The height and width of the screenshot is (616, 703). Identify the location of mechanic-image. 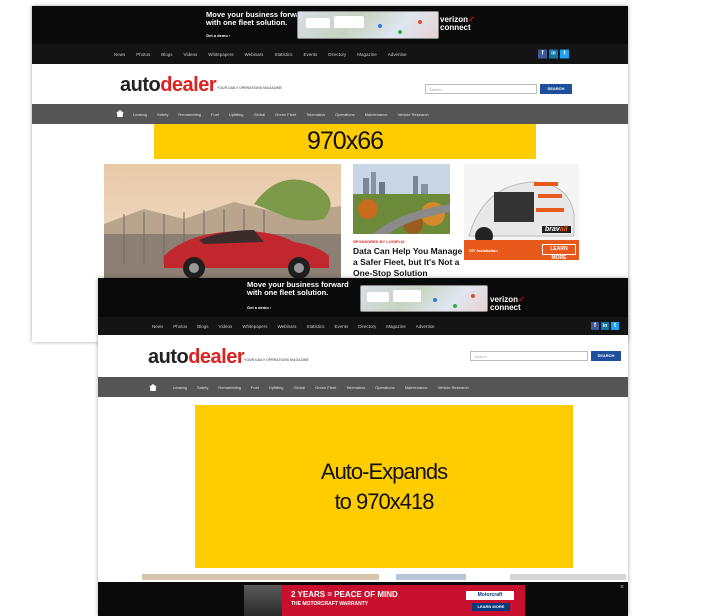
(263, 600).